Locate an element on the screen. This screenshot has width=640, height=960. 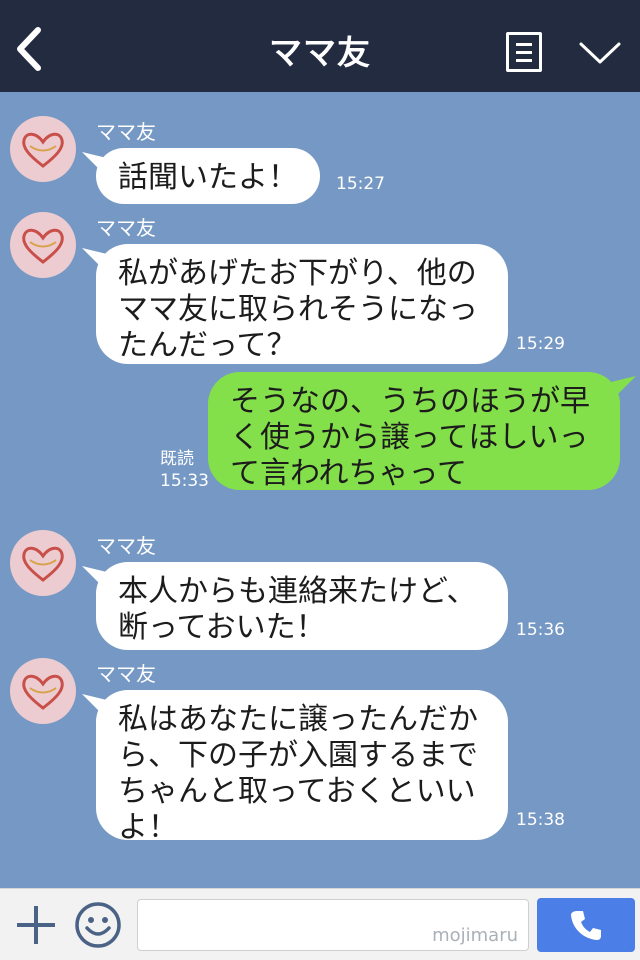
input-bar: mojimaru is located at coordinates (320, 924).